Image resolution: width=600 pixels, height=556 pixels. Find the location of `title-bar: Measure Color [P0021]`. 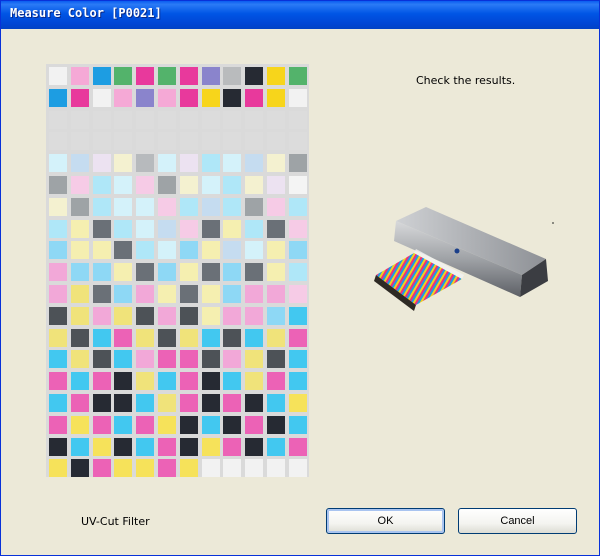

title-bar: Measure Color [P0021] is located at coordinates (300, 15).